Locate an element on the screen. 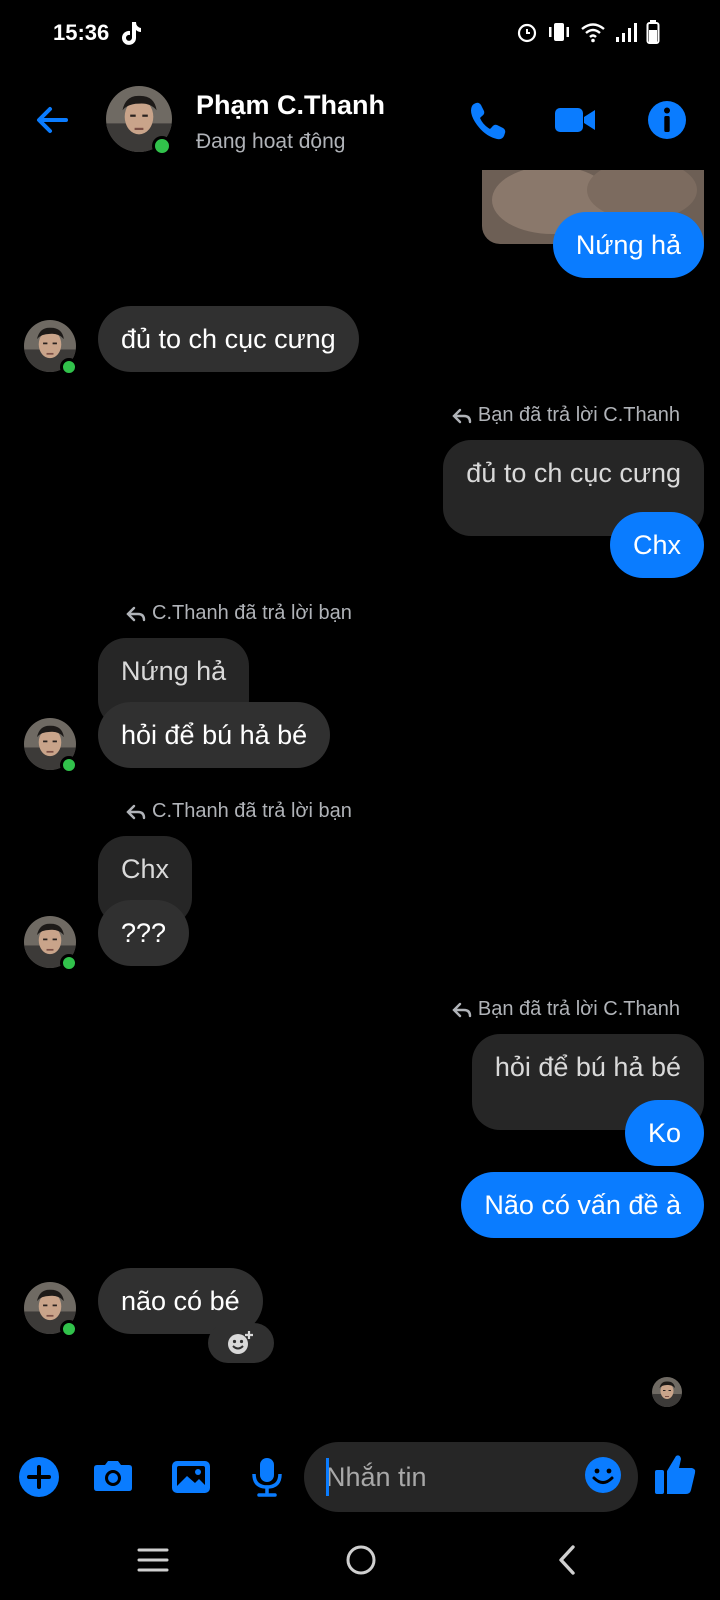 This screenshot has width=720, height=1600. contact-name: Phạm C.Thanh is located at coordinates (290, 105).